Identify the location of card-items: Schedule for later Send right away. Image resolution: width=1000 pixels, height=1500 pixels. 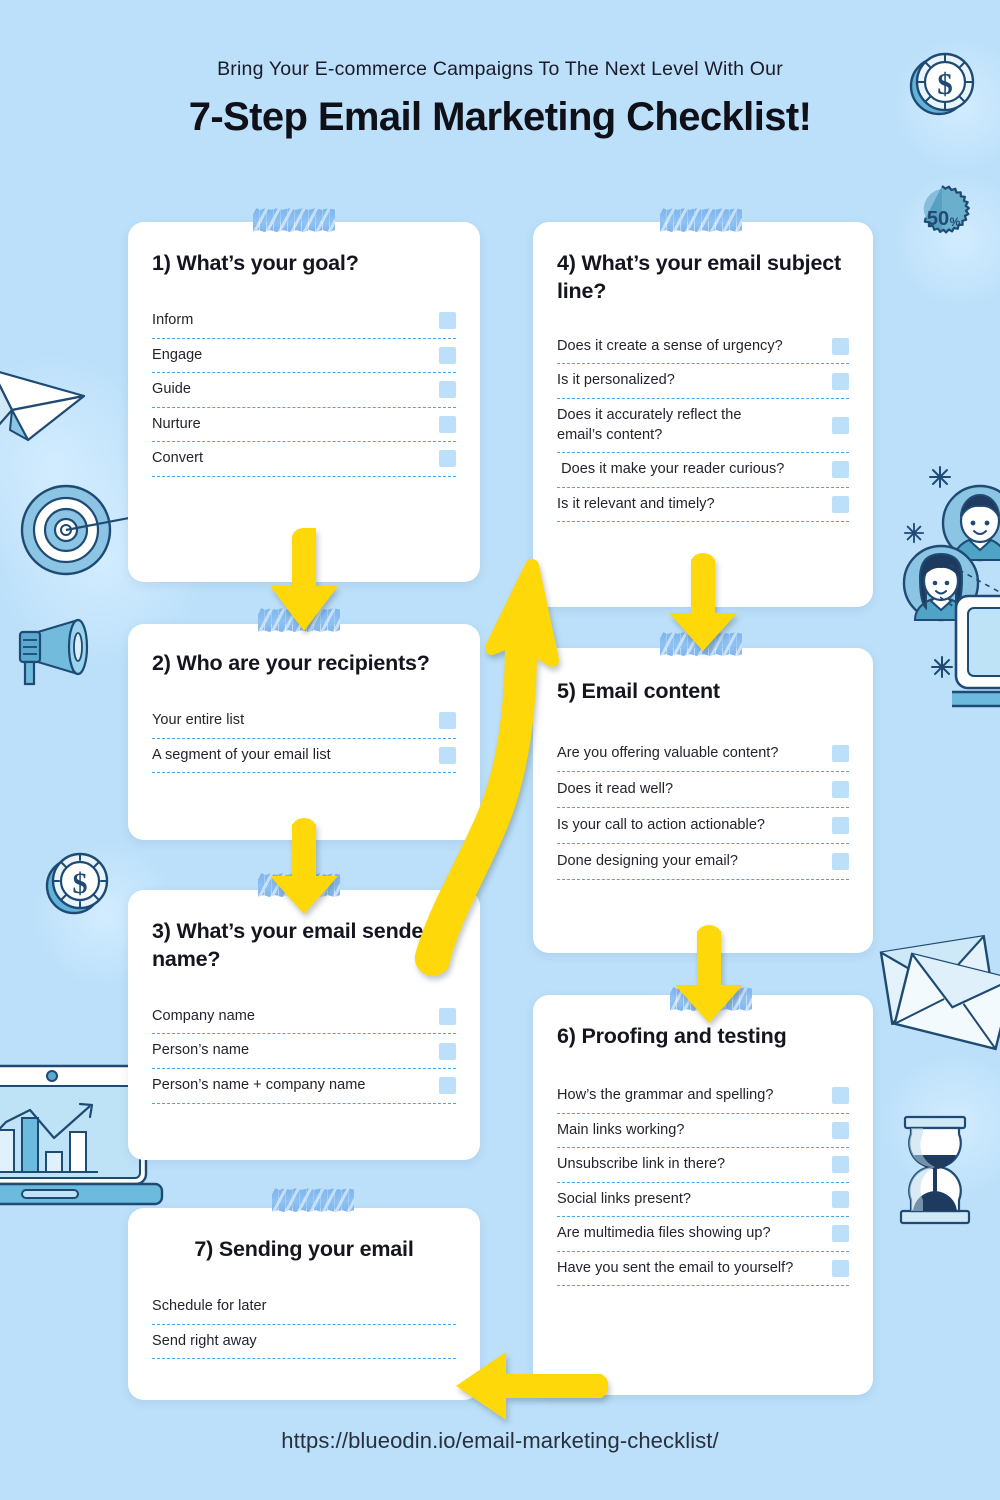
(304, 1325).